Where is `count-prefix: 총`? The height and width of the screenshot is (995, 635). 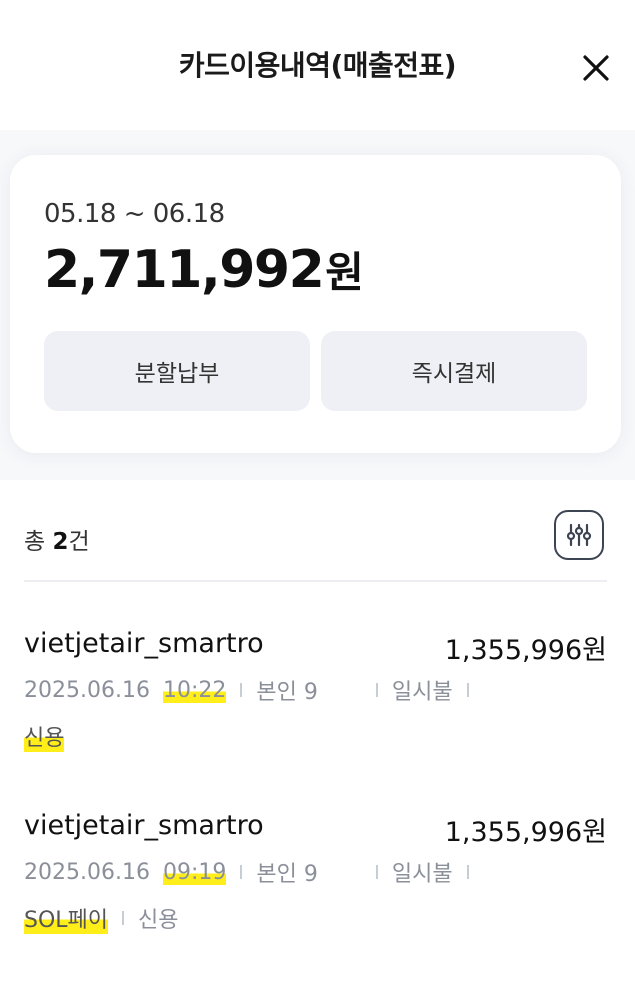 count-prefix: 총 is located at coordinates (38, 542).